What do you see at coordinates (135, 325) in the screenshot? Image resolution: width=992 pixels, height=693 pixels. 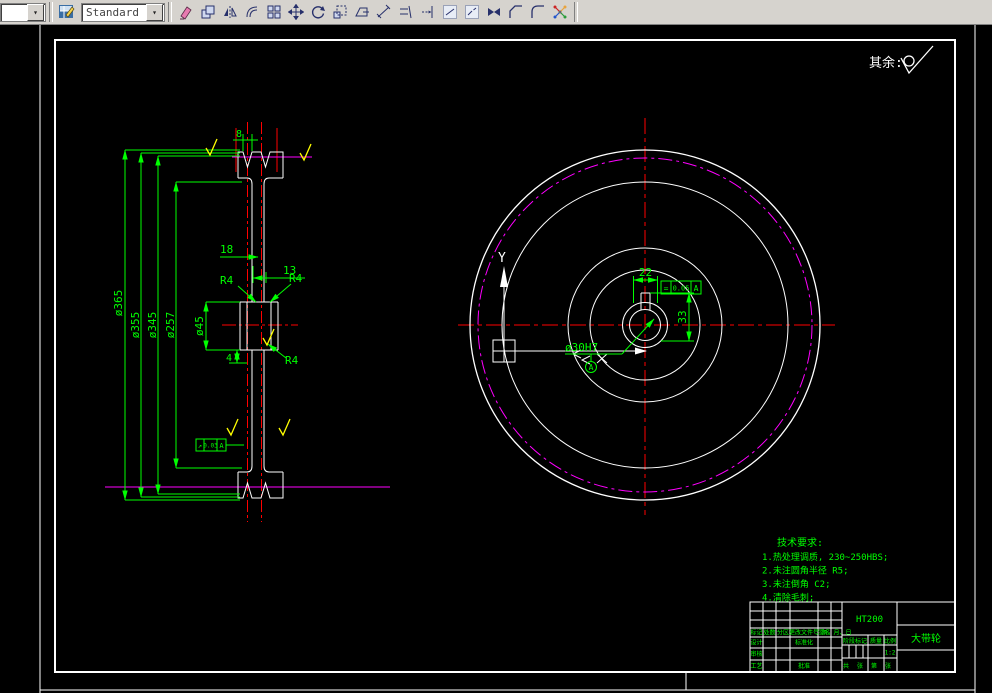 I see `dim-label: ø355` at bounding box center [135, 325].